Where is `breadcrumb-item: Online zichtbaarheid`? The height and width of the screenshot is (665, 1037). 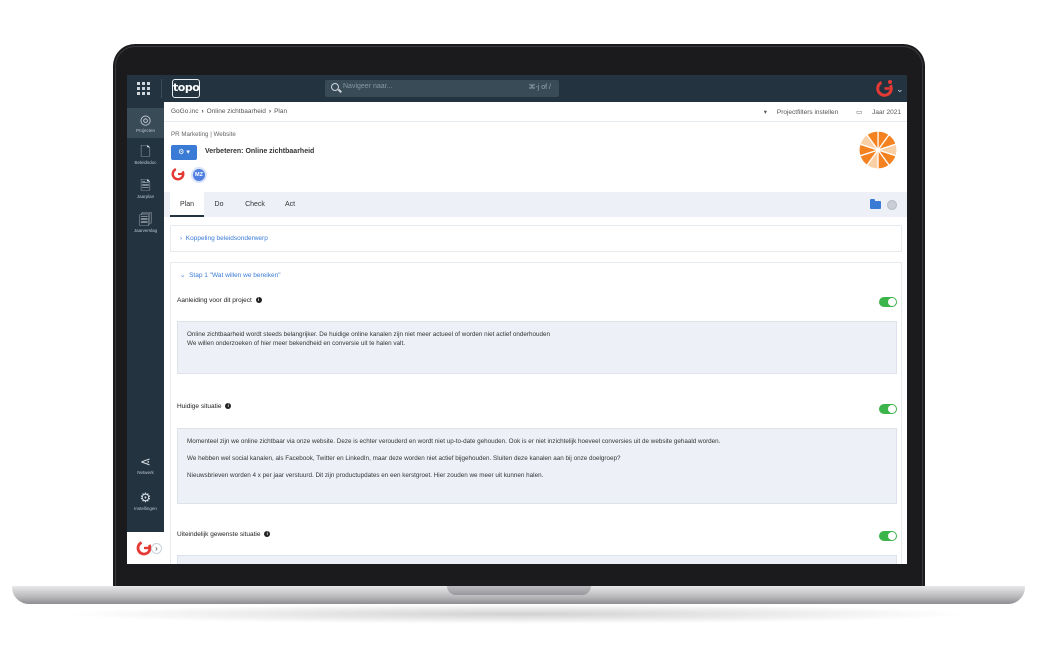
breadcrumb-item: Online zichtbaarheid is located at coordinates (236, 111).